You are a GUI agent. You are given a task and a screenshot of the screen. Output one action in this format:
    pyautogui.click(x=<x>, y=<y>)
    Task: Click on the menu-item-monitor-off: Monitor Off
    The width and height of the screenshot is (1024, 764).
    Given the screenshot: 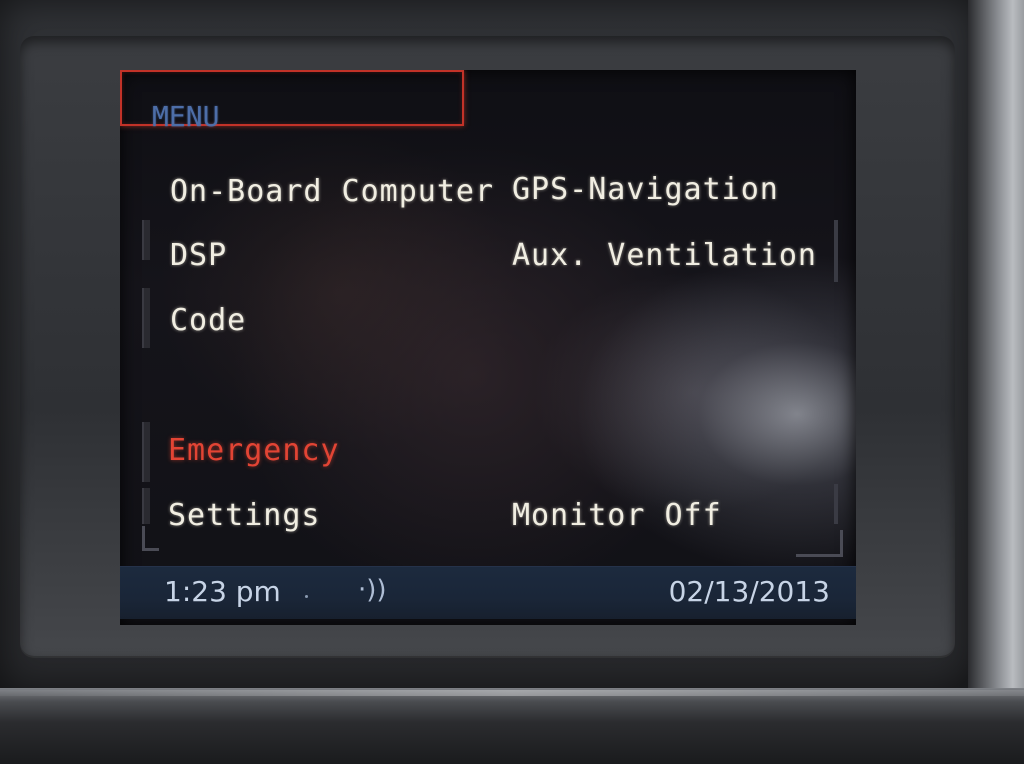 What is the action you would take?
    pyautogui.click(x=617, y=515)
    